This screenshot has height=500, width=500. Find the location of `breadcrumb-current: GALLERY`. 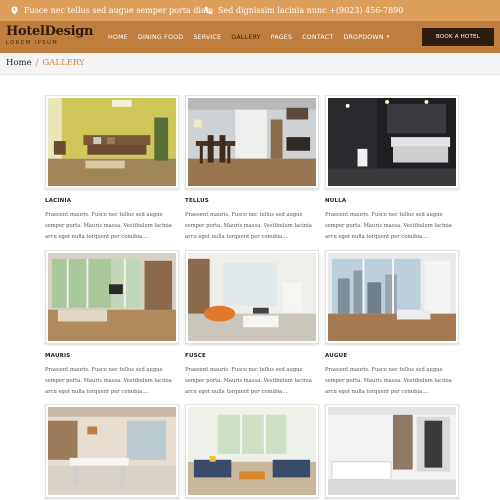

breadcrumb-current: GALLERY is located at coordinates (63, 63).